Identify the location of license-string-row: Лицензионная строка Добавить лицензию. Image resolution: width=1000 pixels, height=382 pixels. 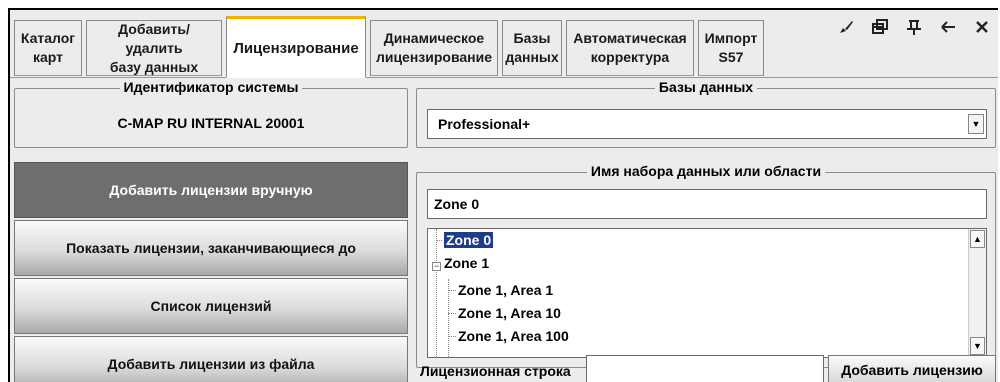
(706, 368).